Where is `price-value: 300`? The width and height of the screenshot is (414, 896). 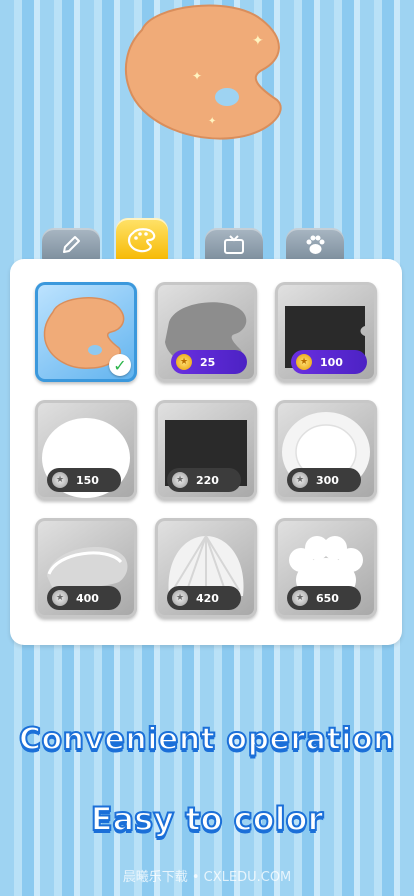
price-value: 300 is located at coordinates (327, 480).